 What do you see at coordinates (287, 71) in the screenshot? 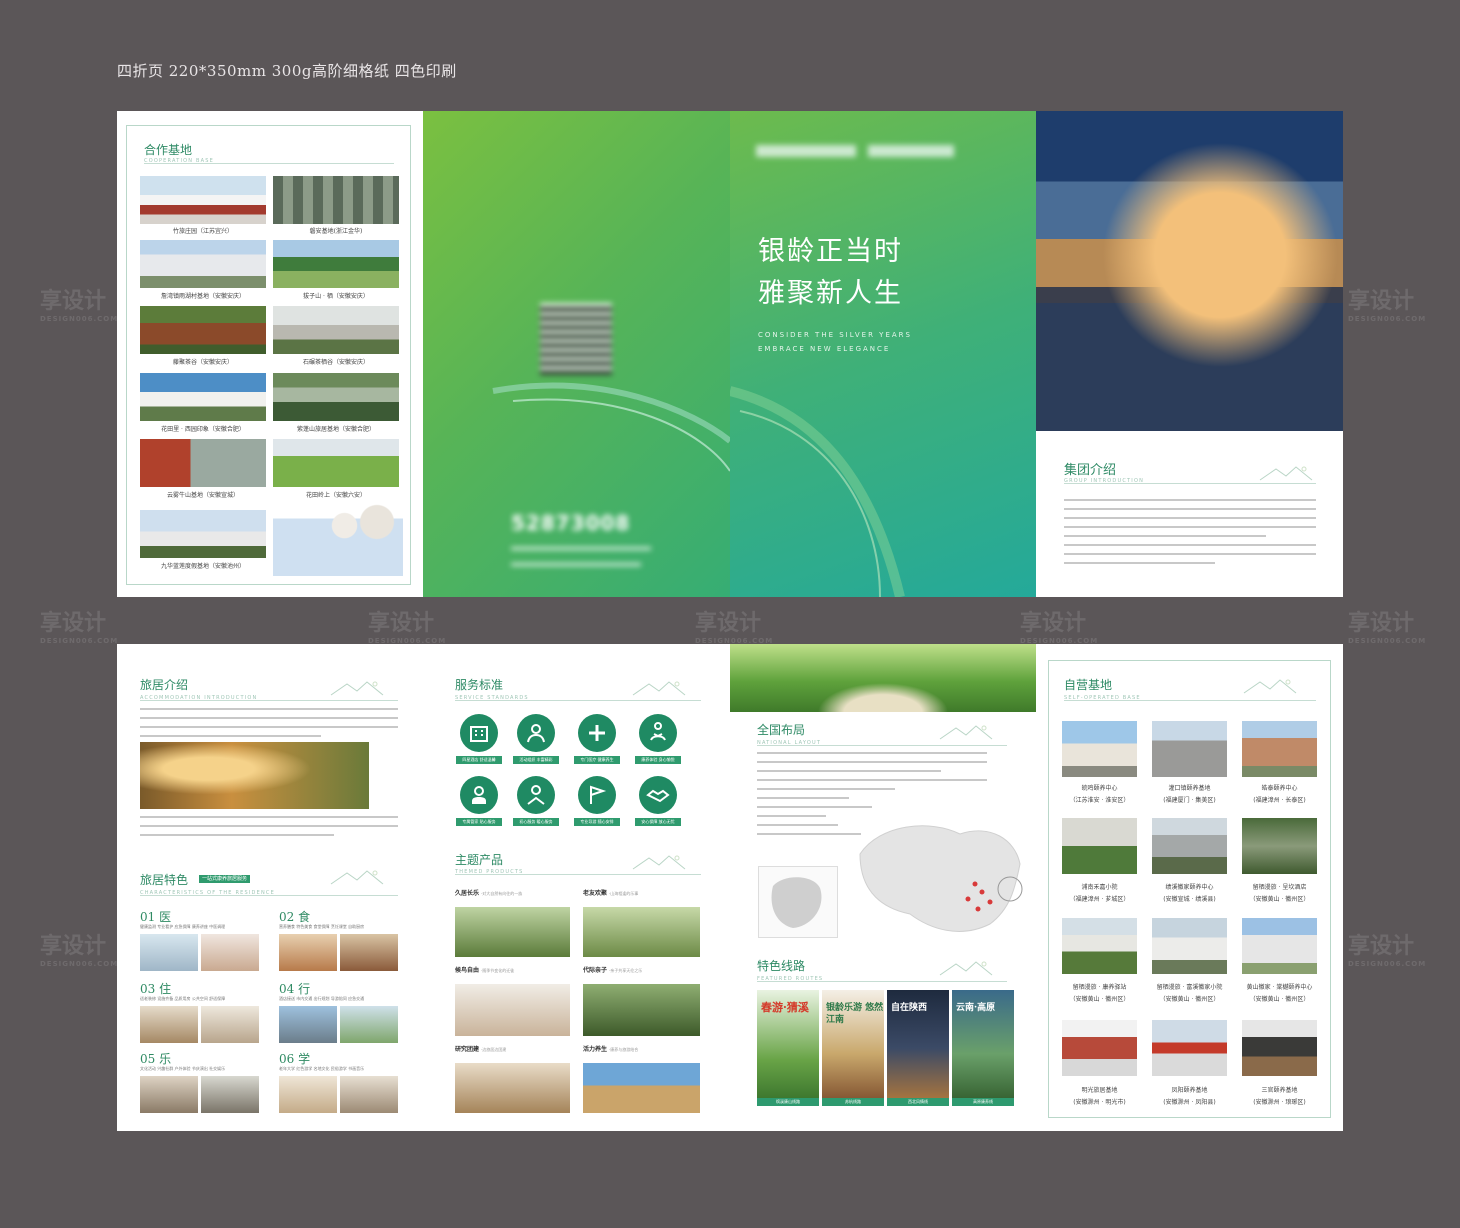
I see `print-spec: 四折页 220*350mm 300g高阶细格纸 四色印刷` at bounding box center [287, 71].